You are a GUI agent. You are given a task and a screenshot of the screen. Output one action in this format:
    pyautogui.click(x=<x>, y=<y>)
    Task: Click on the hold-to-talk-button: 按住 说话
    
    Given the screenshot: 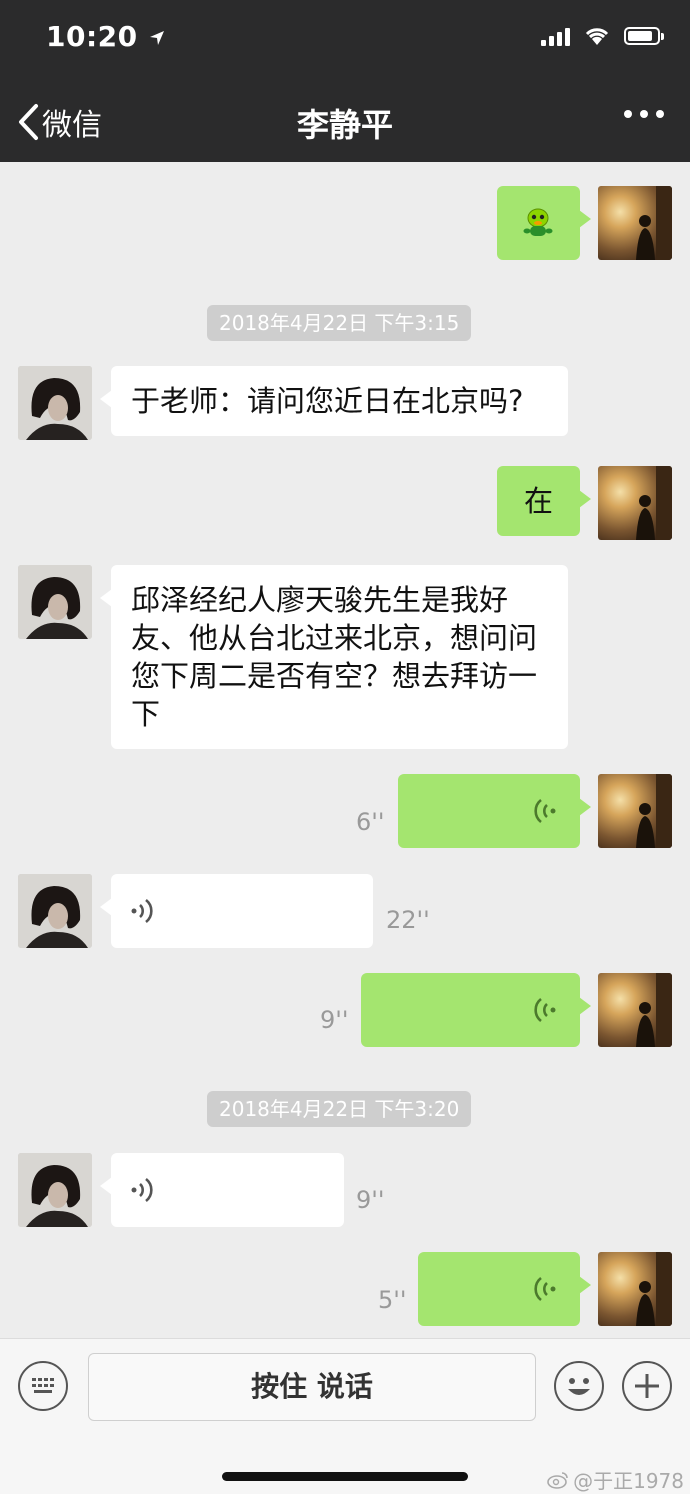 What is the action you would take?
    pyautogui.click(x=312, y=1387)
    